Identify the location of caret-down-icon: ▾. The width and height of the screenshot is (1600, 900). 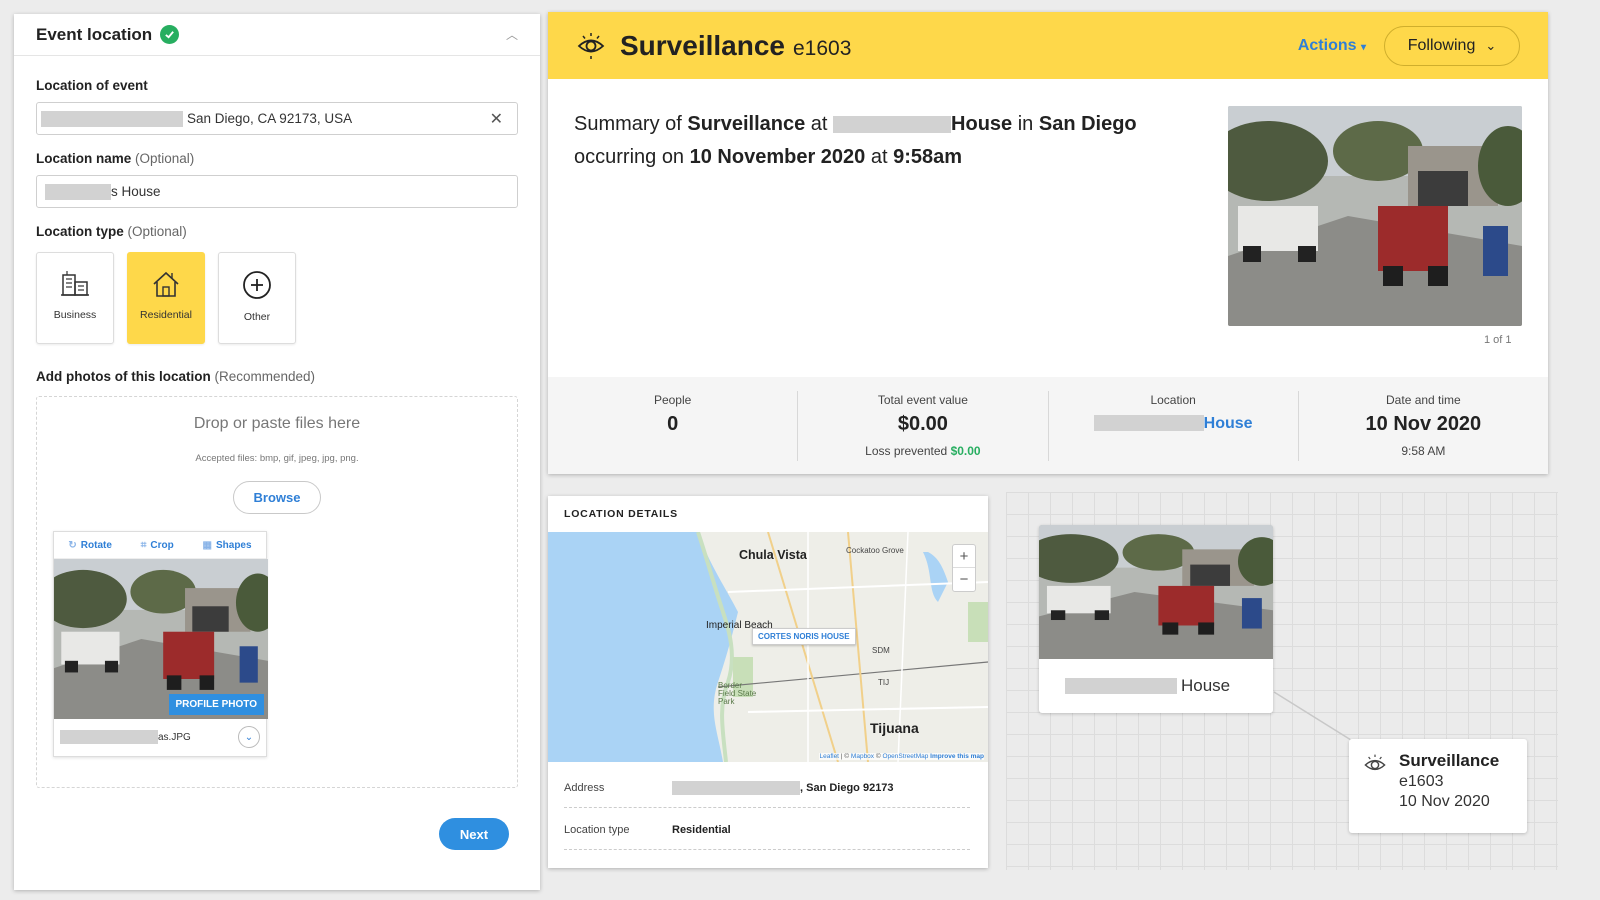
(1363, 47).